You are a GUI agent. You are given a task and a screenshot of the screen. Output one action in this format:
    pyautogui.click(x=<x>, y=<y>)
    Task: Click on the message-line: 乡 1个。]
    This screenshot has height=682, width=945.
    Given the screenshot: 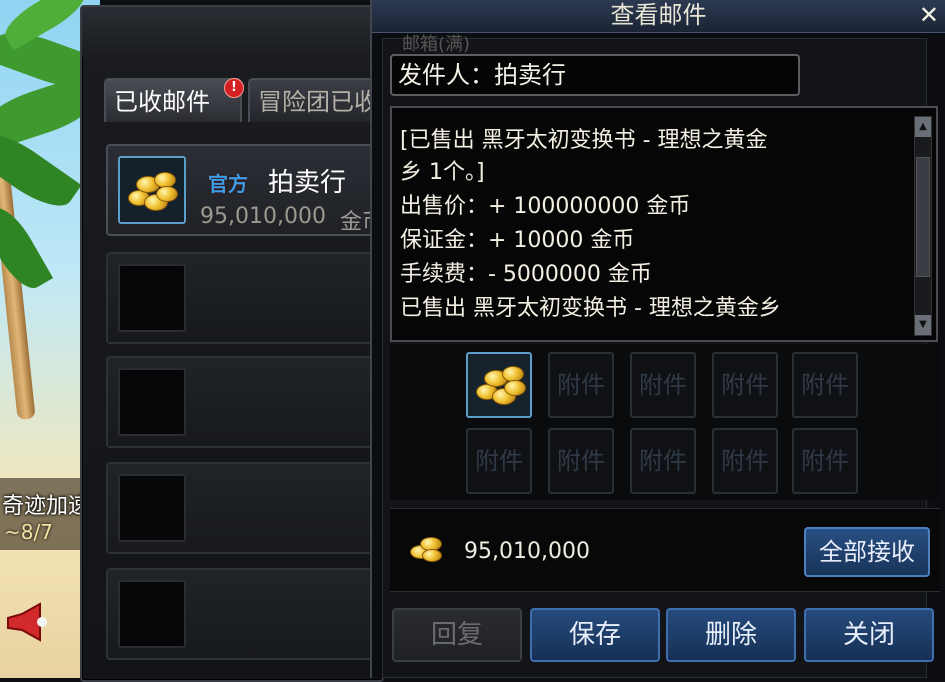 What is the action you would take?
    pyautogui.click(x=442, y=172)
    